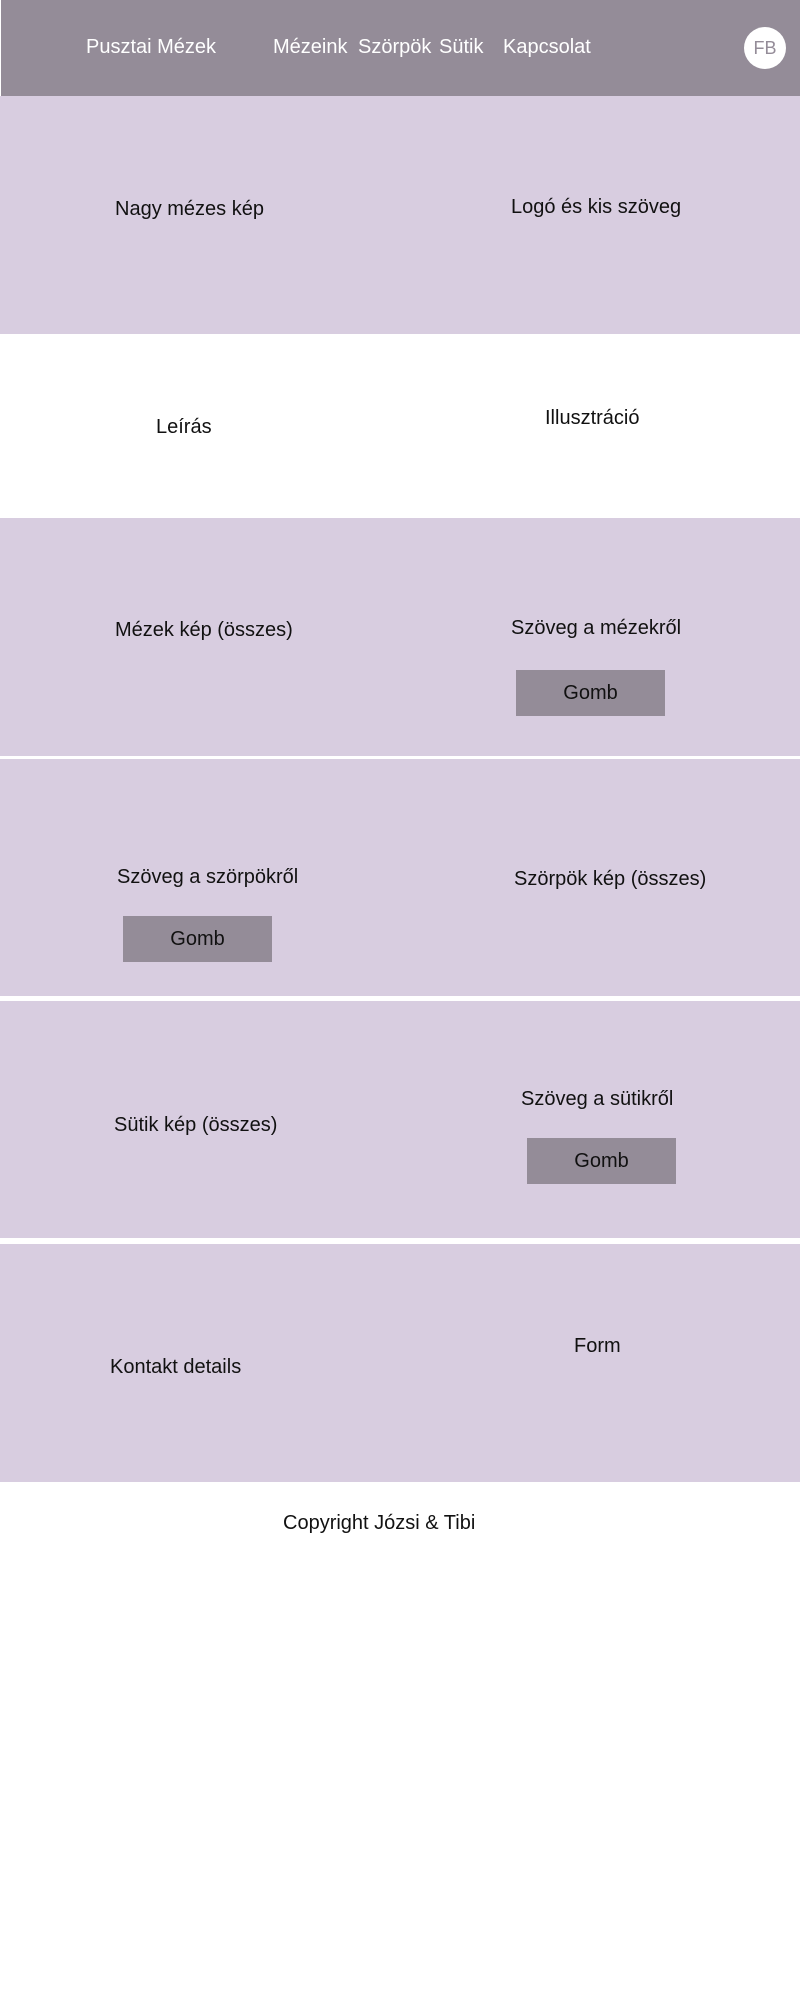  Describe the element at coordinates (400, 426) in the screenshot. I see `about-section: Leírás Illusztráció` at that location.